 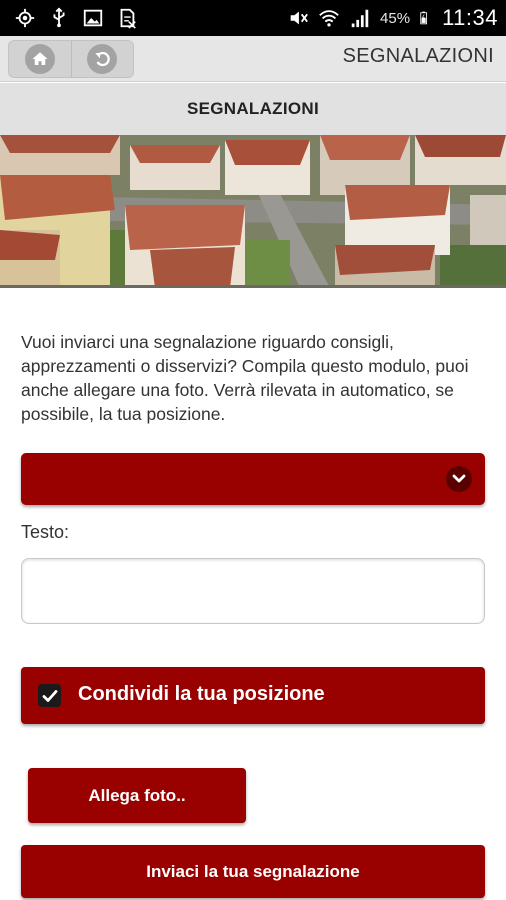 What do you see at coordinates (93, 18) in the screenshot?
I see `image-icon` at bounding box center [93, 18].